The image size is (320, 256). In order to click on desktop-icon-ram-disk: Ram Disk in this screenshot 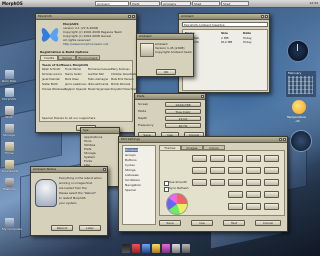, I will do `click(9, 76)`.